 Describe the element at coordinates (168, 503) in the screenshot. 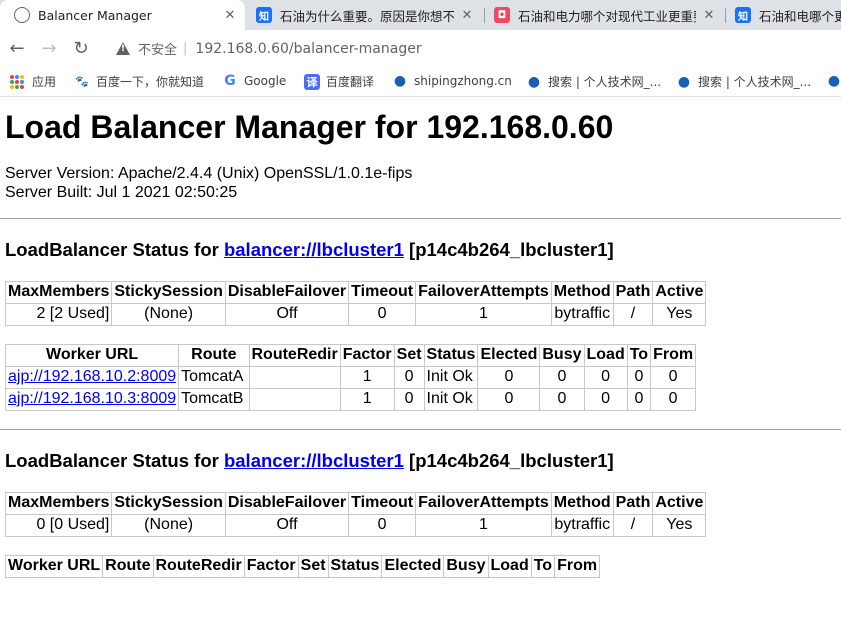

I see `col-stickysession: StickySession` at that location.